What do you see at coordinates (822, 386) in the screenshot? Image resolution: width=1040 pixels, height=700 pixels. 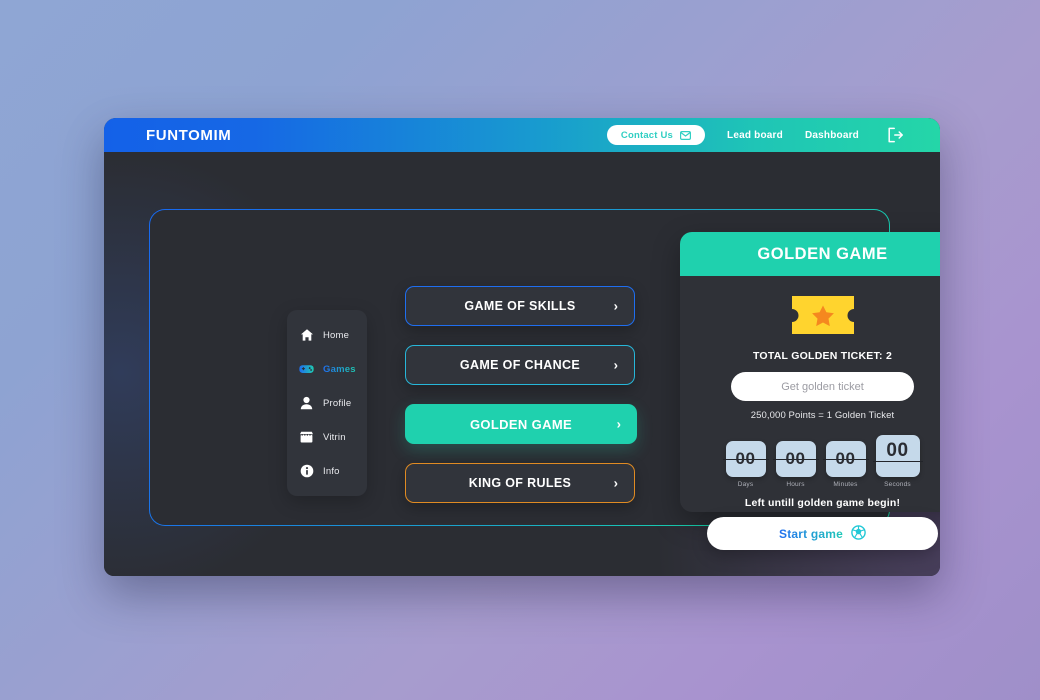 I see `get-golden-ticket-input` at bounding box center [822, 386].